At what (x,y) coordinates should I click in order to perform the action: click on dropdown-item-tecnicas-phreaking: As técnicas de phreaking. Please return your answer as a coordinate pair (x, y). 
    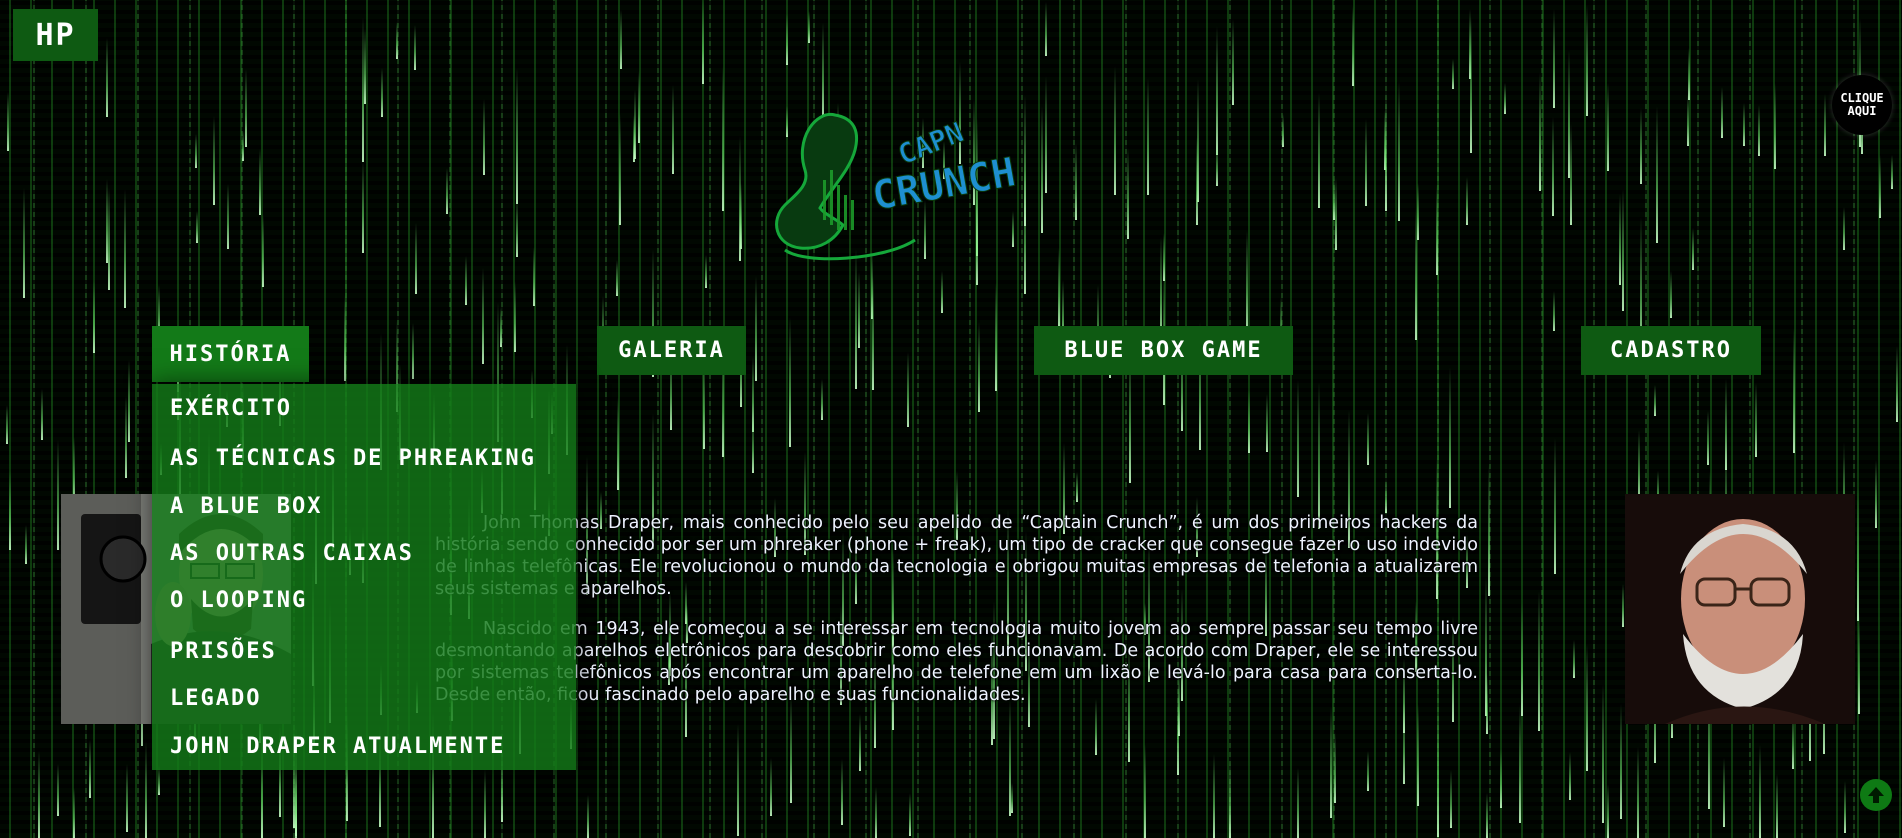
    Looking at the image, I should click on (353, 458).